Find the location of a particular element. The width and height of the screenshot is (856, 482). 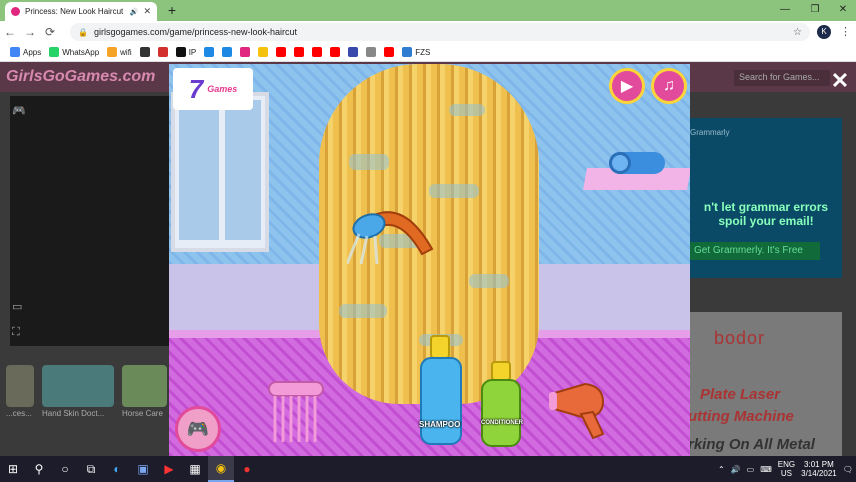

gamepad-icon: 🎮 is located at coordinates (198, 428).